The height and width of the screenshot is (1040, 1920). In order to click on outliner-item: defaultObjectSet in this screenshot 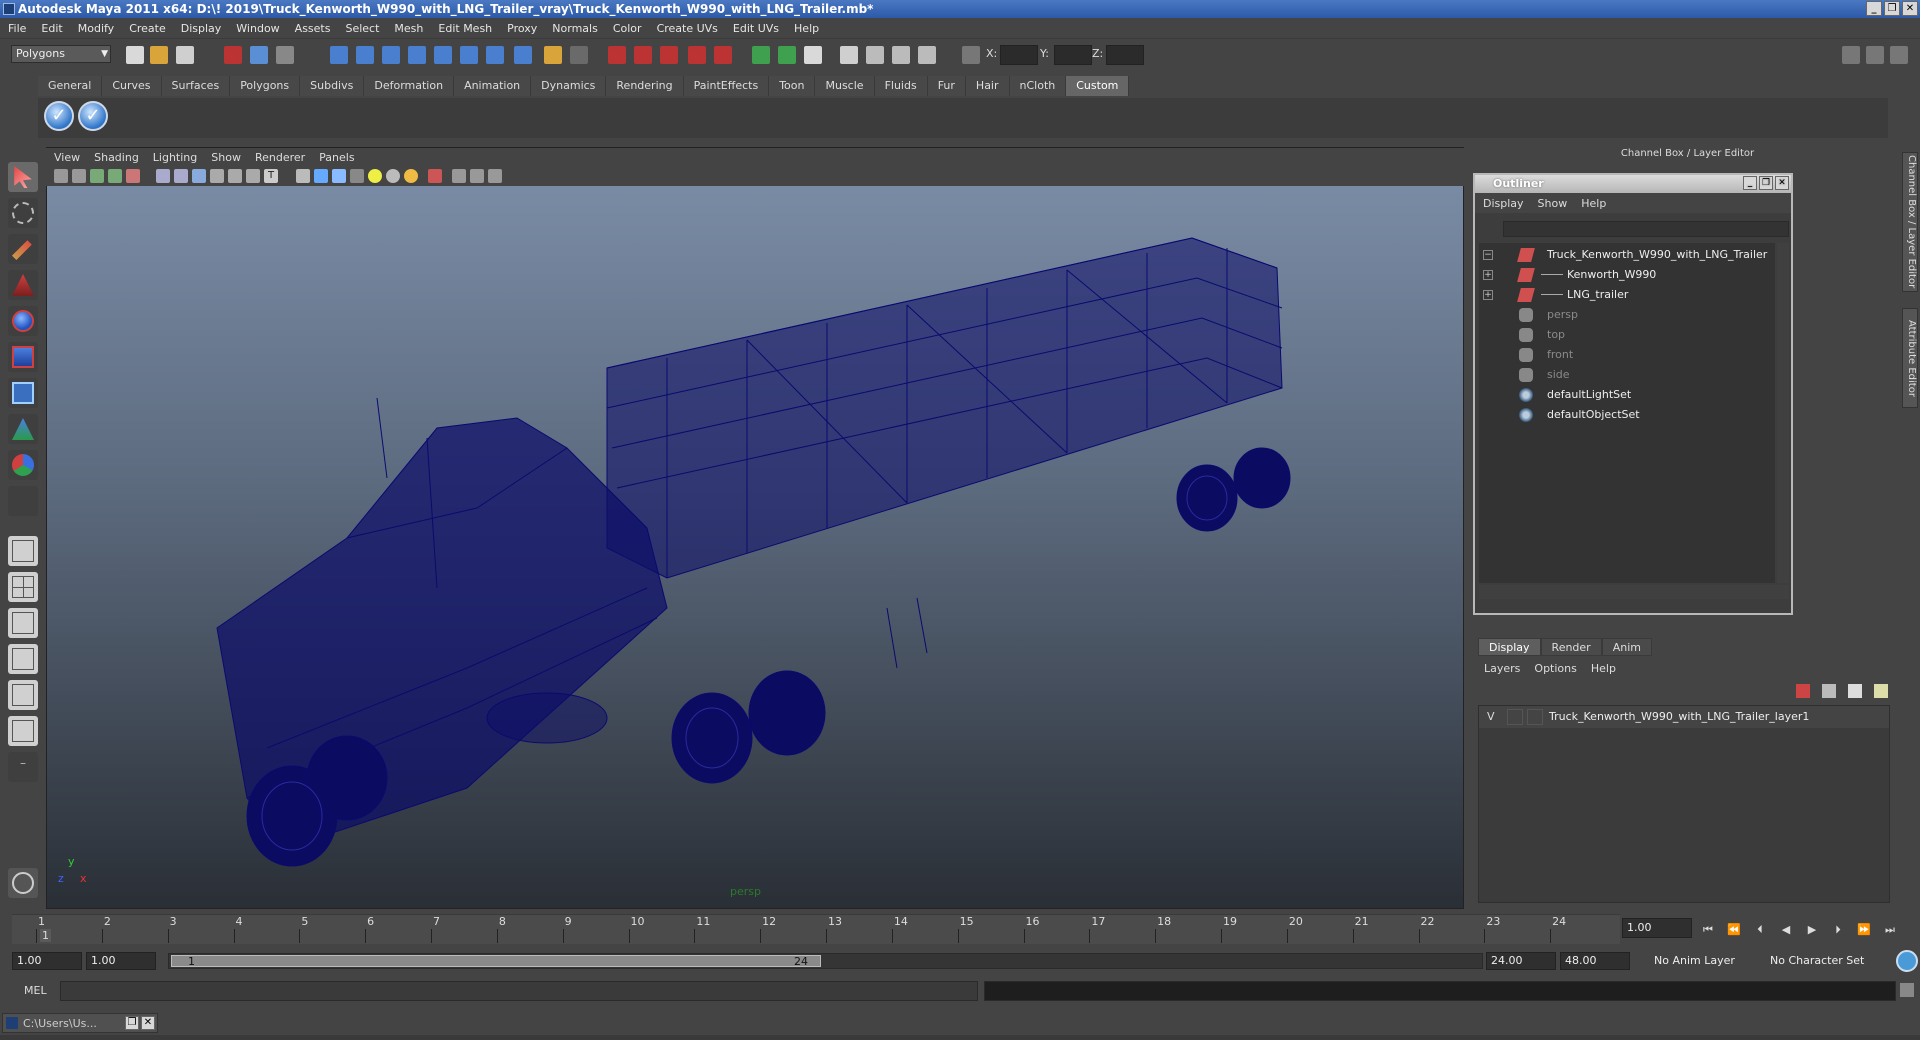, I will do `click(1624, 415)`.